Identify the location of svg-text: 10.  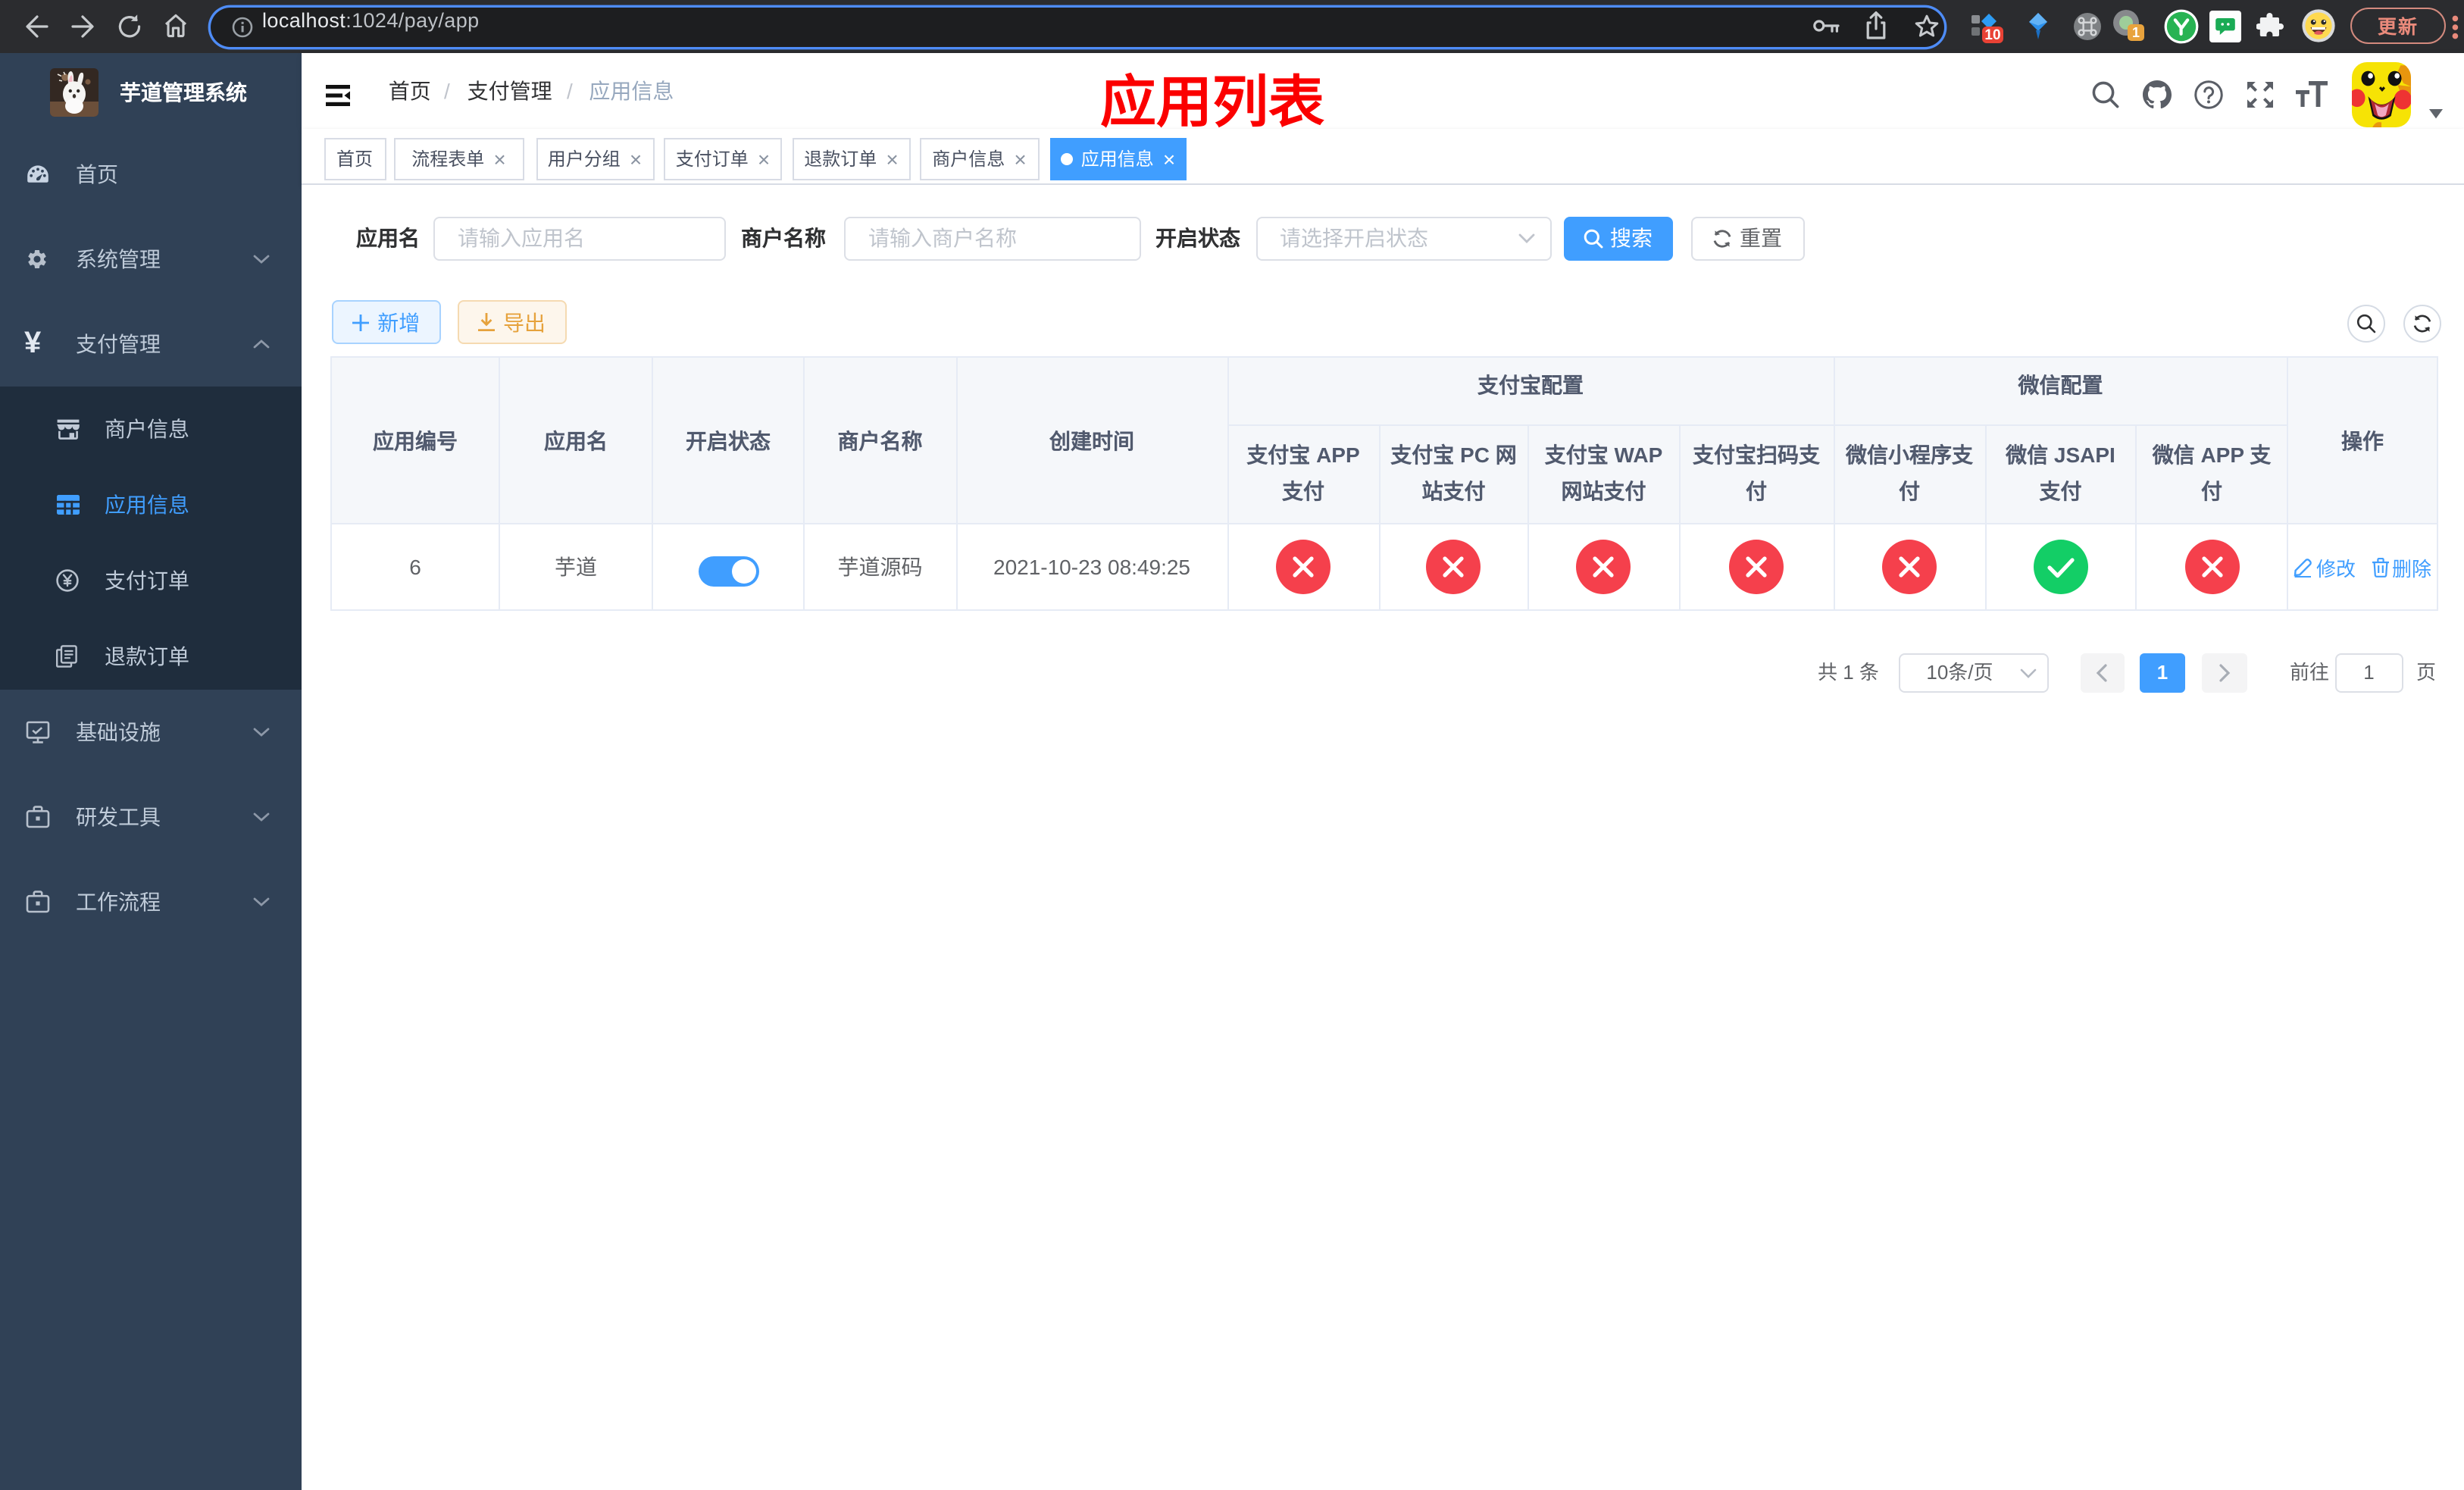
(1992, 35).